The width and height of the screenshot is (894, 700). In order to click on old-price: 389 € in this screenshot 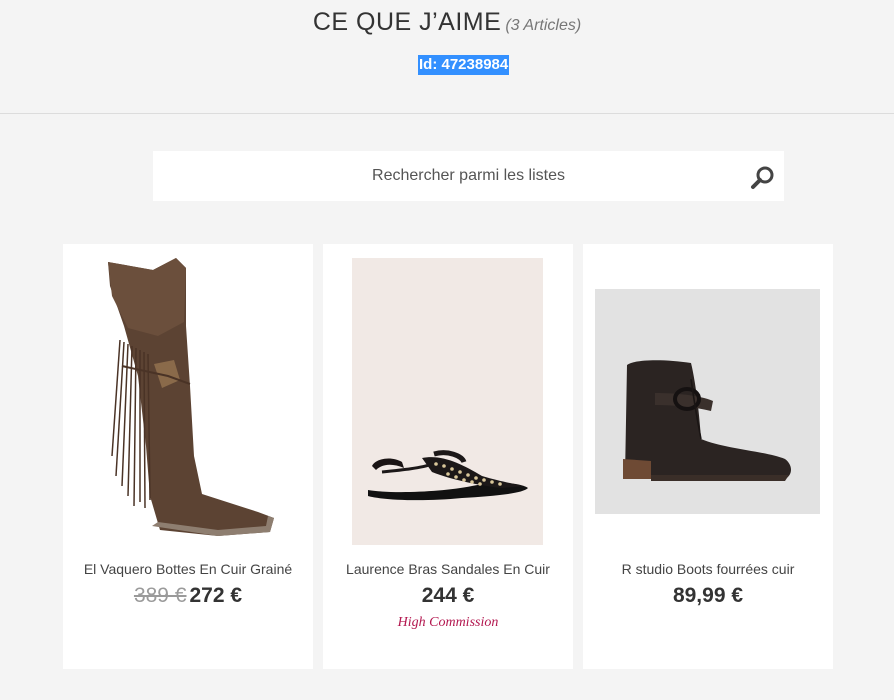, I will do `click(160, 595)`.